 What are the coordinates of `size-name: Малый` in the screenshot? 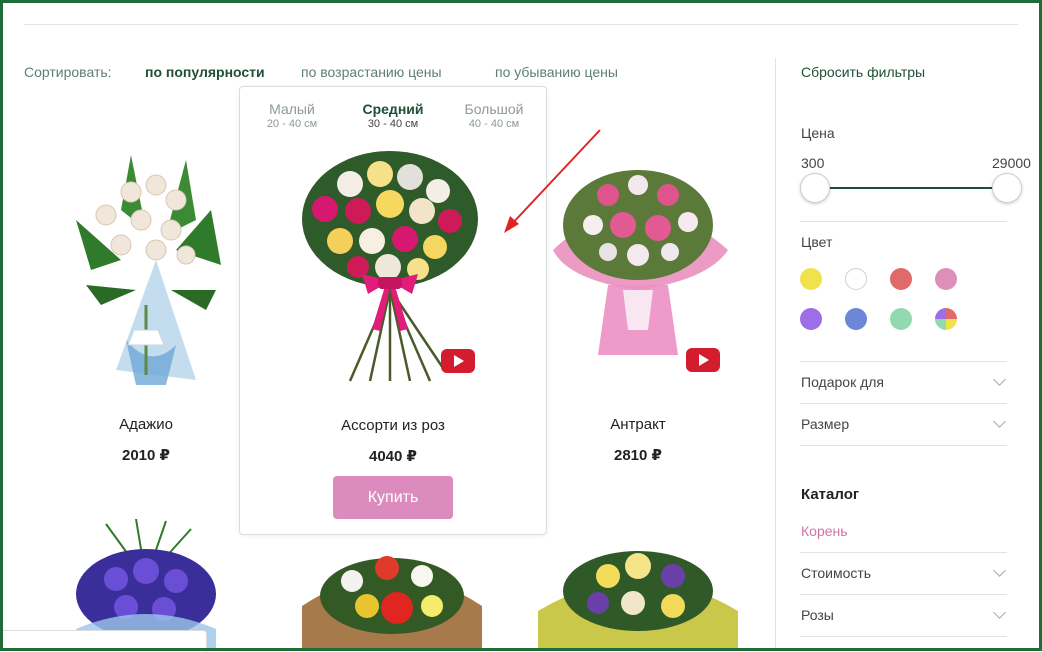 It's located at (292, 109).